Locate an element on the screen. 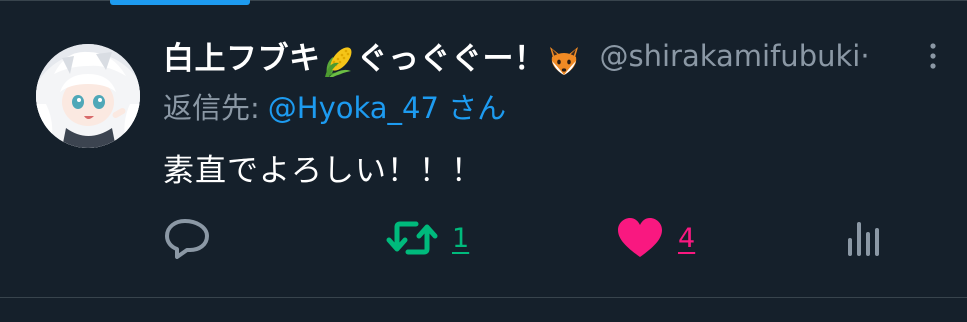 The height and width of the screenshot is (322, 967). reply-icon is located at coordinates (187, 239).